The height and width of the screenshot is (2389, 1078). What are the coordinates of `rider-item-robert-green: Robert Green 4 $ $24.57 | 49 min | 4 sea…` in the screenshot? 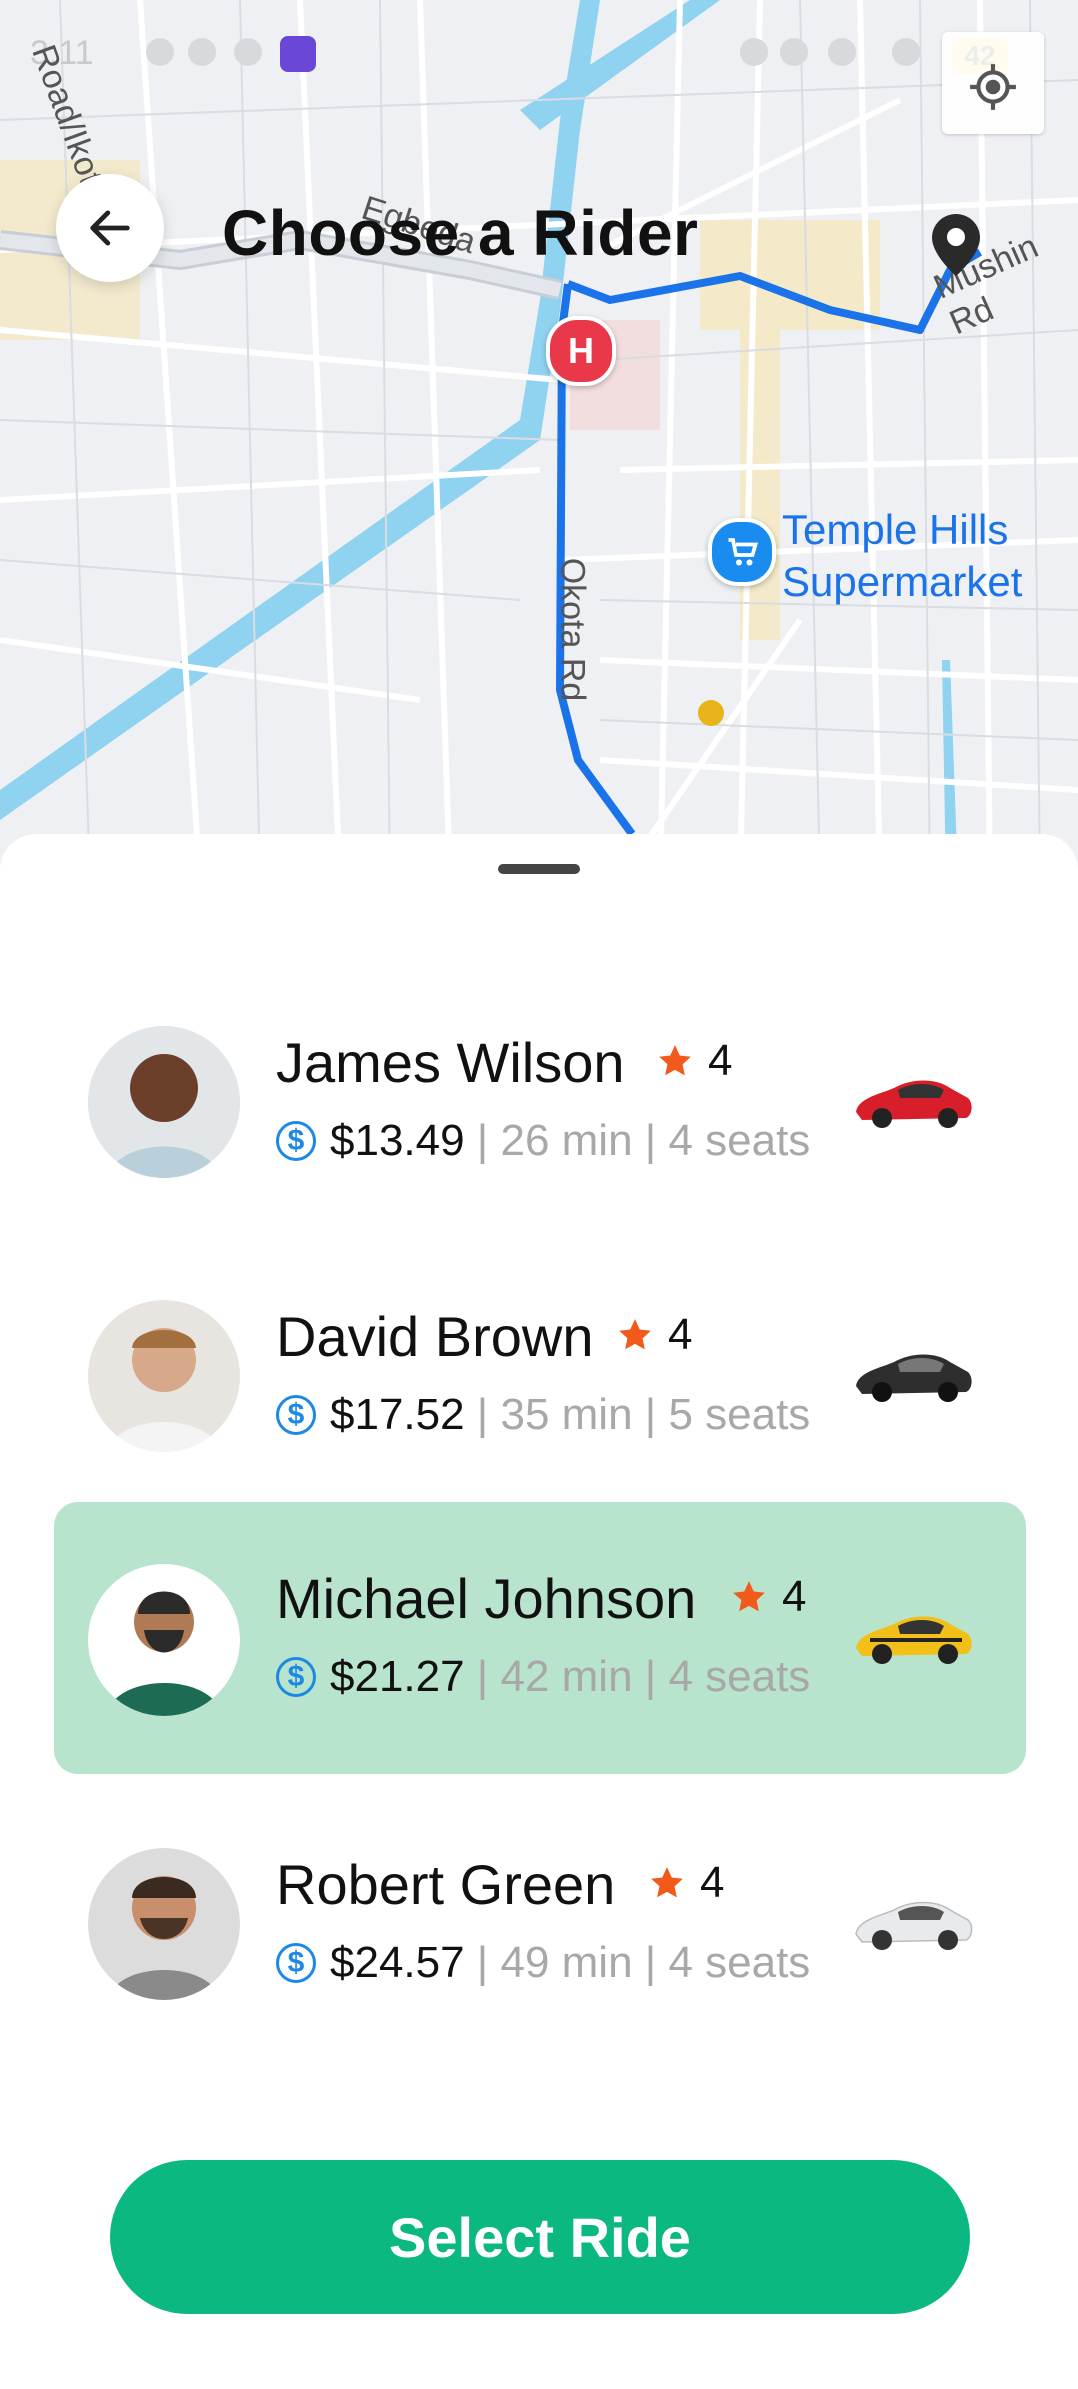 It's located at (540, 1924).